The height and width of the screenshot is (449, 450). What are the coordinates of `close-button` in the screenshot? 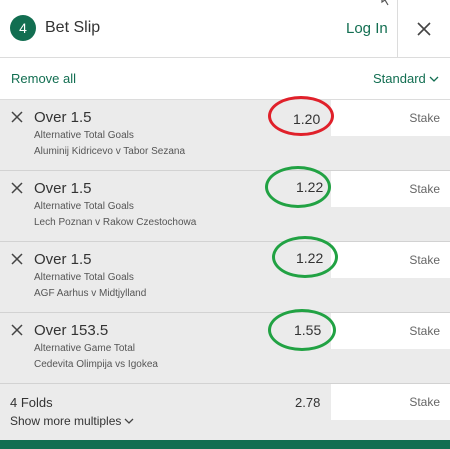 It's located at (423, 29).